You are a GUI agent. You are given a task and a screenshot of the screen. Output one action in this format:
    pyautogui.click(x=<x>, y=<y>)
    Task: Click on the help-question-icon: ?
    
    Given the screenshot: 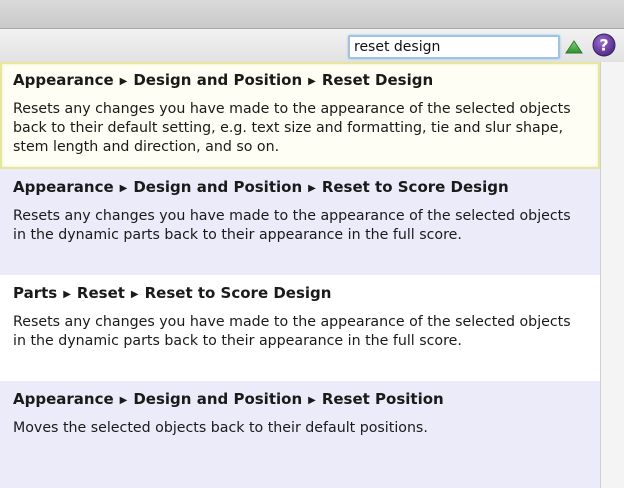 What is the action you would take?
    pyautogui.click(x=604, y=45)
    